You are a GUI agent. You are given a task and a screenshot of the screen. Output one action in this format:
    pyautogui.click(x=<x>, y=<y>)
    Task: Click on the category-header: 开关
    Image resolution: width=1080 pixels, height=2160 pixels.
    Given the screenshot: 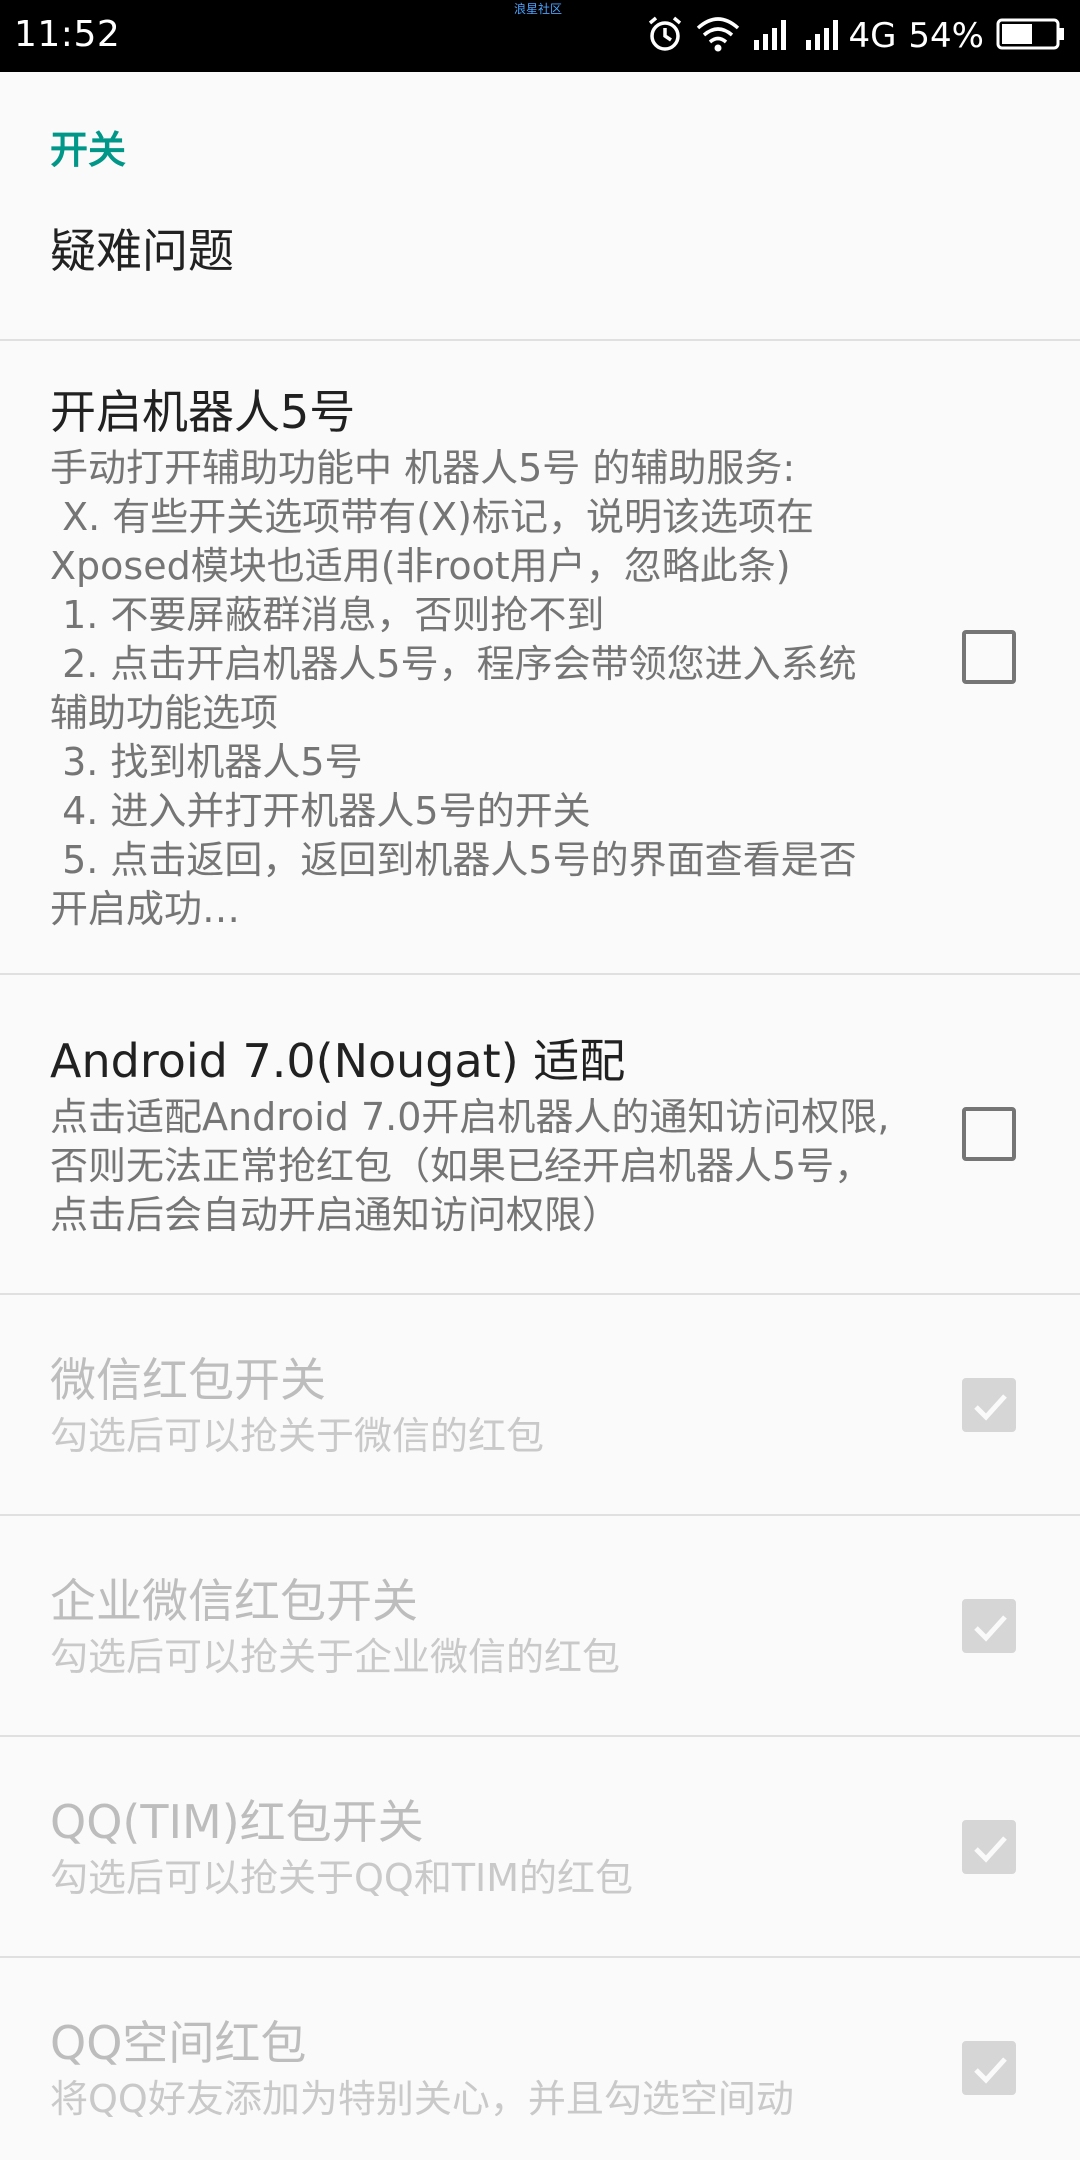 What is the action you would take?
    pyautogui.click(x=88, y=149)
    